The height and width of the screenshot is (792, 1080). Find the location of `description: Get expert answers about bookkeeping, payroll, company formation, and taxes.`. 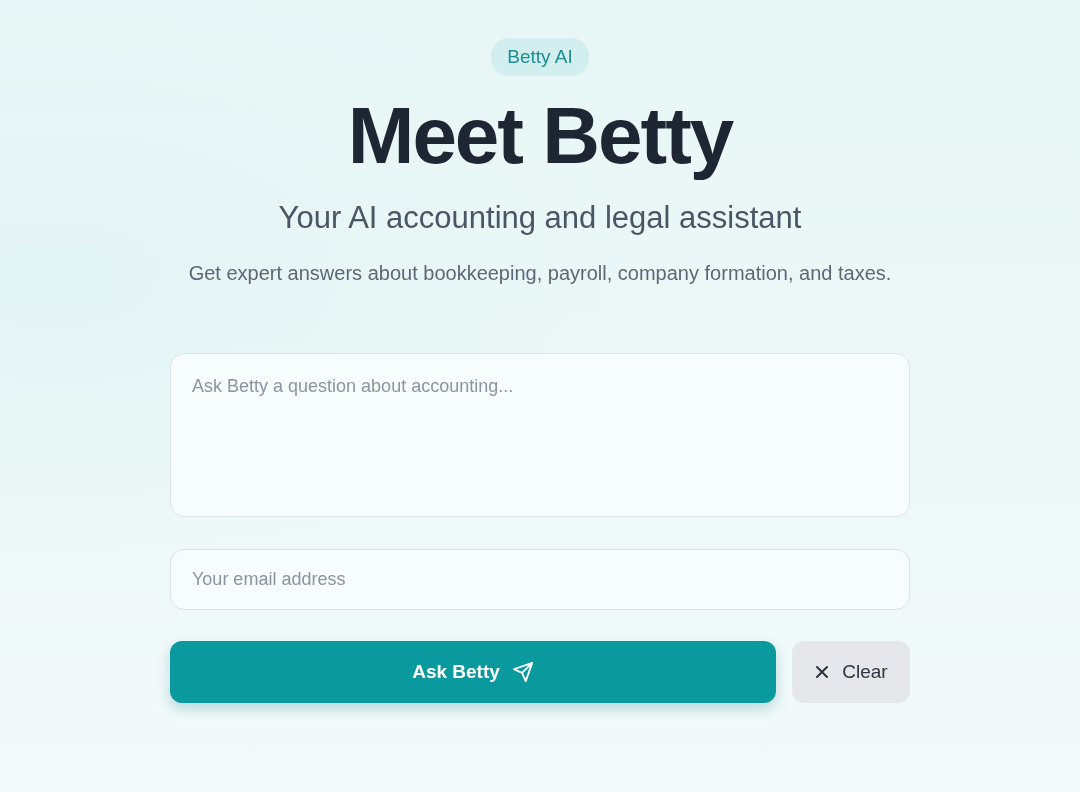

description: Get expert answers about bookkeeping, payroll, company formation, and taxes. is located at coordinates (540, 273).